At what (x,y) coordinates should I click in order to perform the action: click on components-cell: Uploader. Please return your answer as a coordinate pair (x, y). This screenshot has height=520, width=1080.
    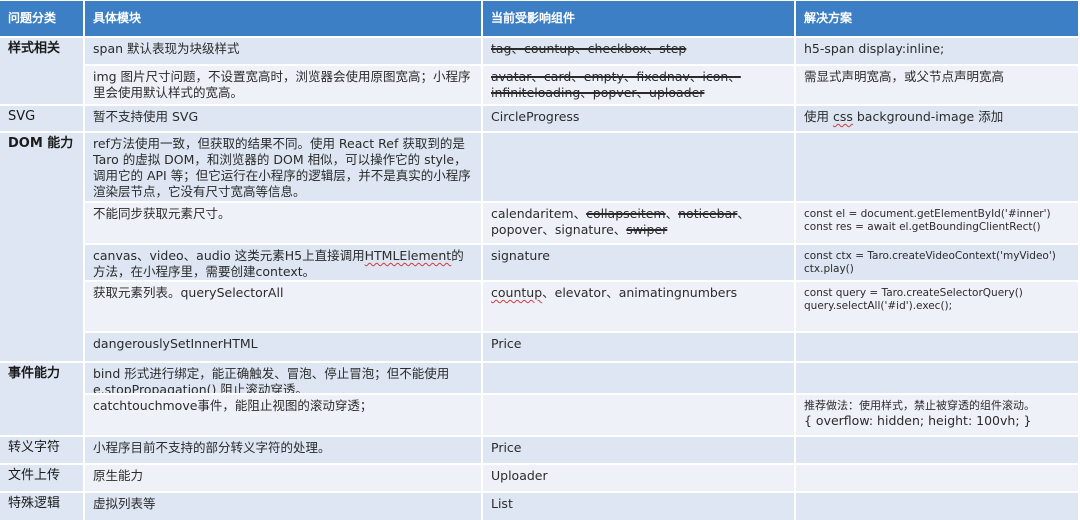
    Looking at the image, I should click on (639, 478).